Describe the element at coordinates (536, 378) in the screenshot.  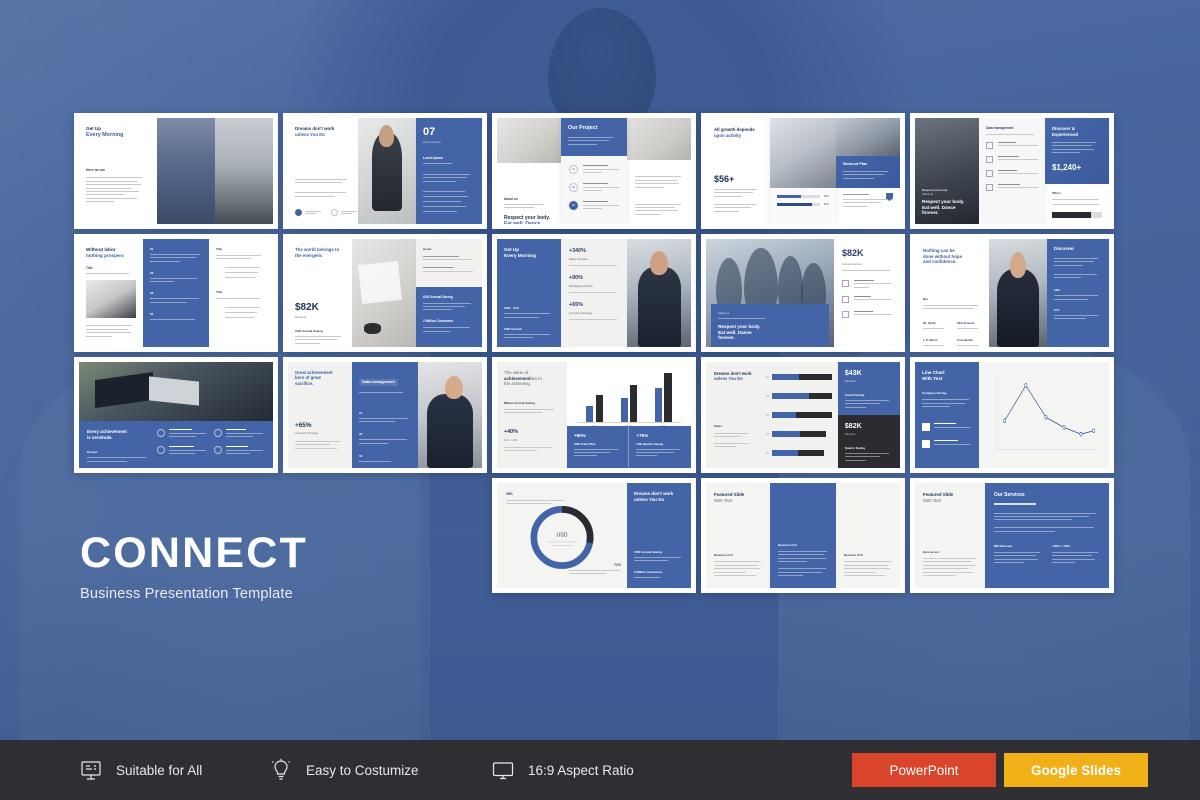
I see `slide-title-line2b: lies in` at that location.